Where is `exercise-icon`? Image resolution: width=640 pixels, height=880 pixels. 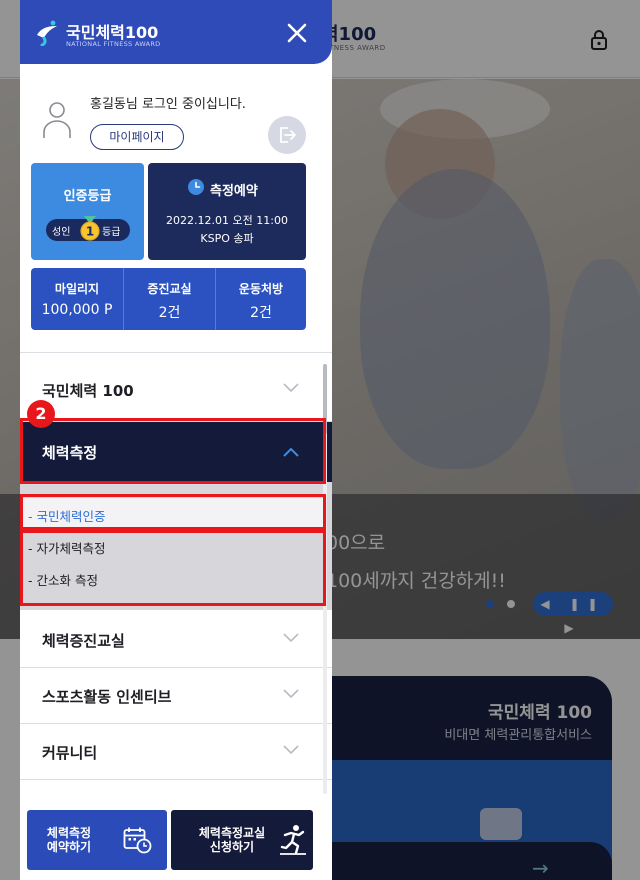
exercise-icon is located at coordinates (293, 840).